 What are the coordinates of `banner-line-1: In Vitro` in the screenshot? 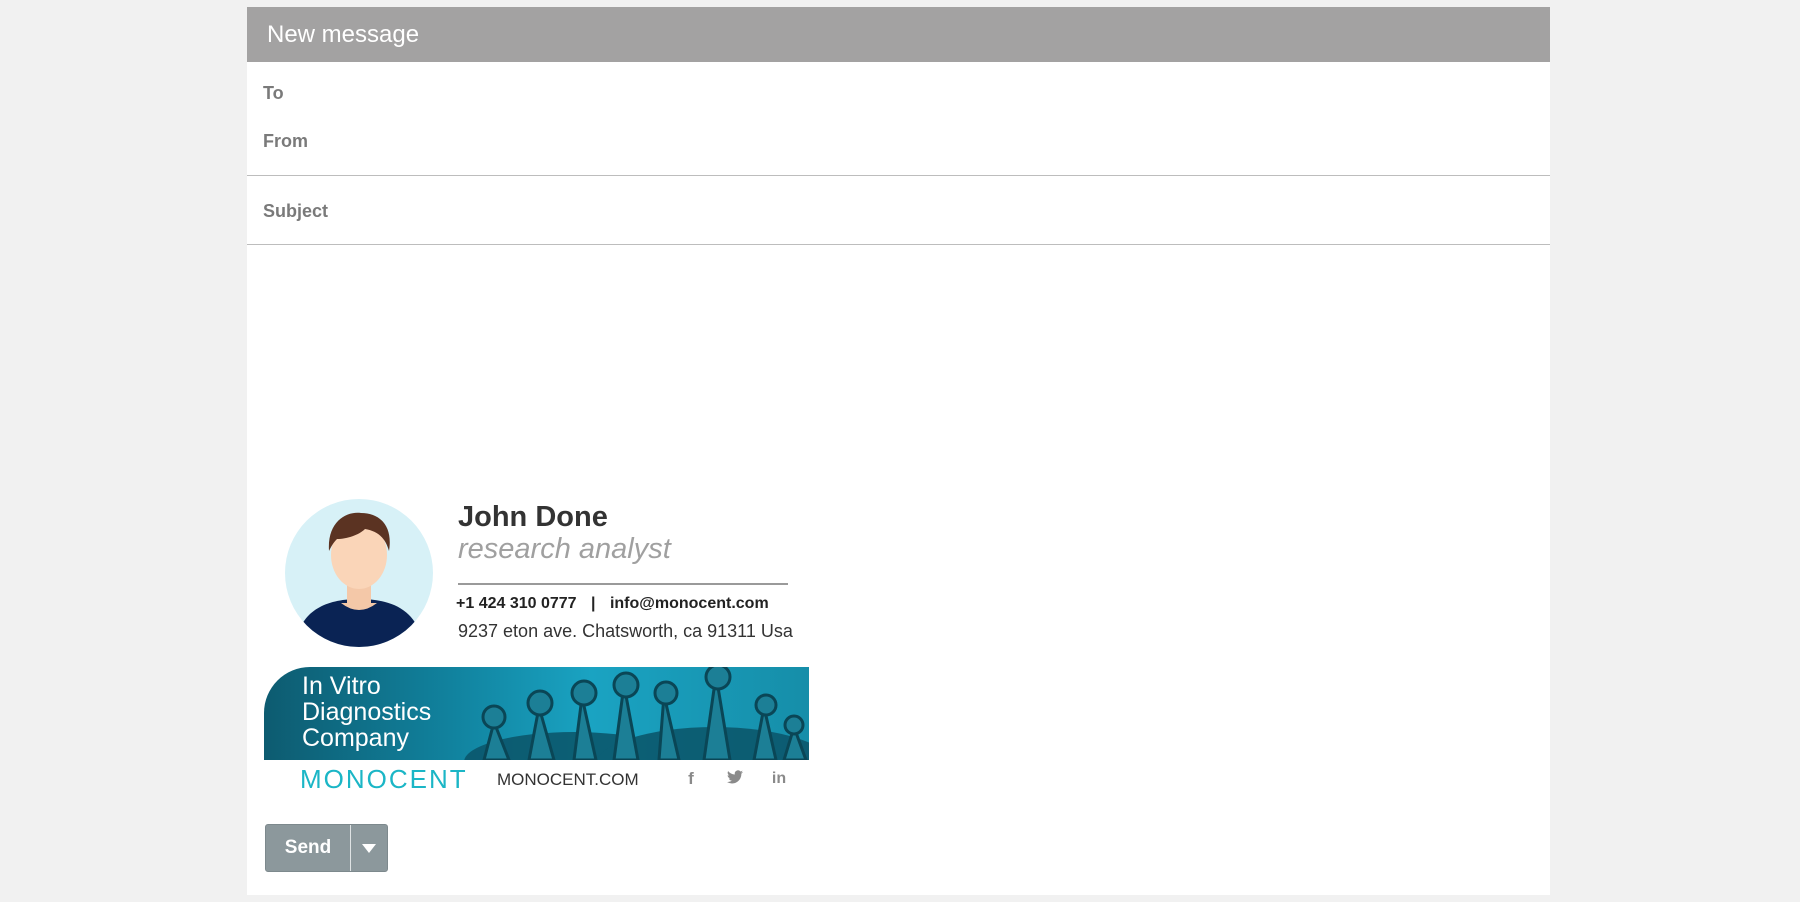 It's located at (341, 686).